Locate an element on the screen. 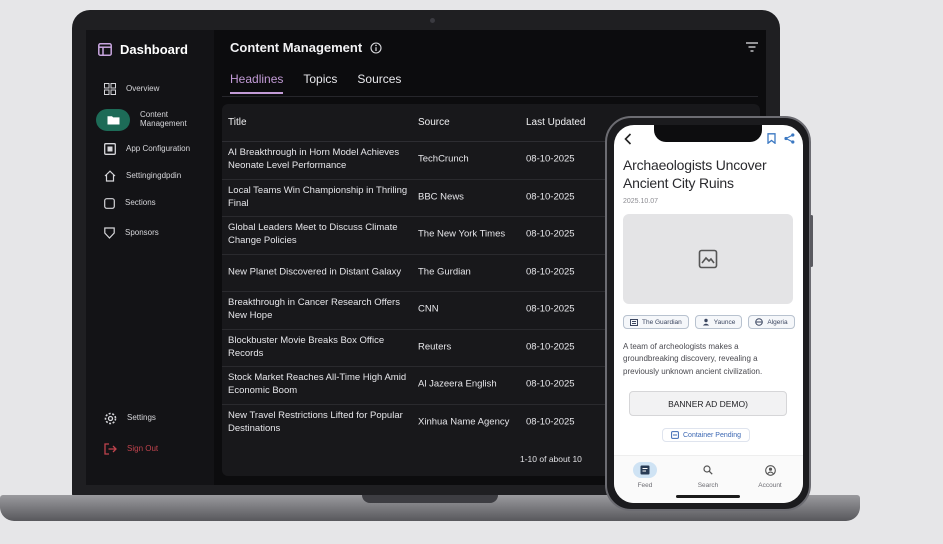 The width and height of the screenshot is (943, 544). chip-source: The Guardian is located at coordinates (656, 322).